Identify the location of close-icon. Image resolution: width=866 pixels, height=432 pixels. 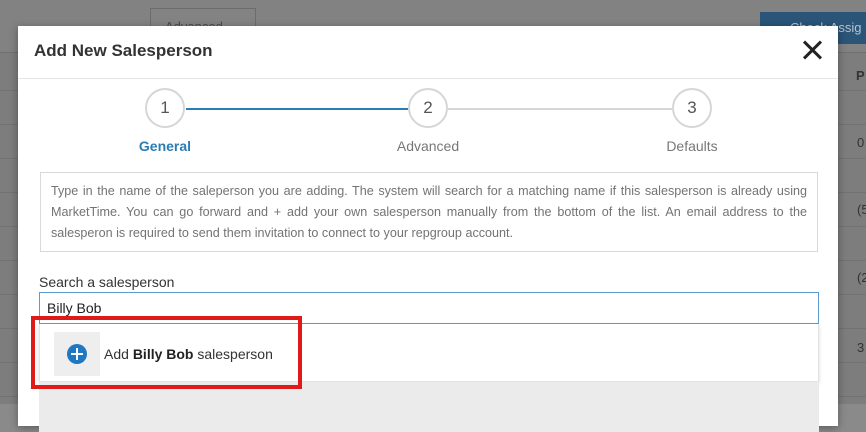
(812, 50).